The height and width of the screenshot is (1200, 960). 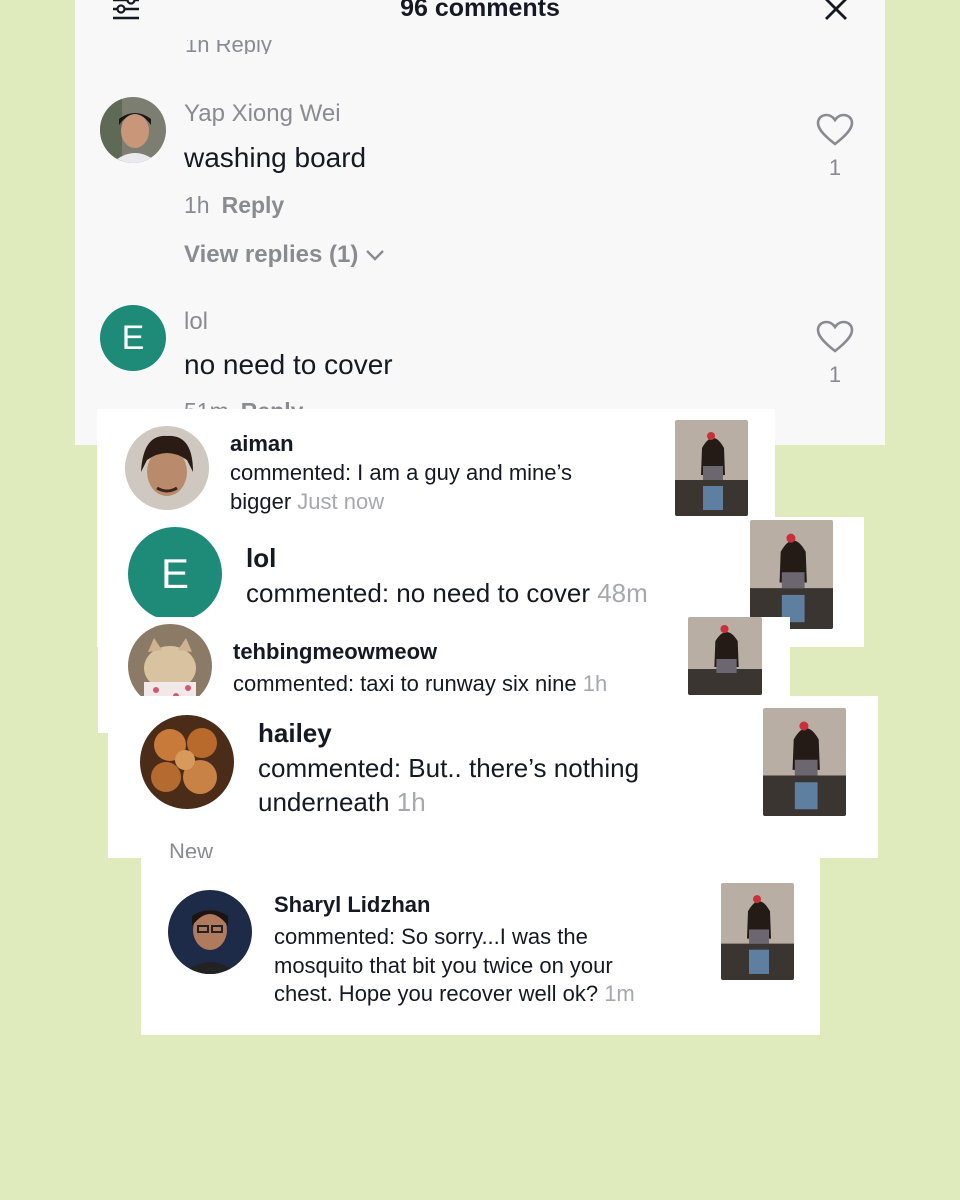 I want to click on comment-text: washing board, so click(x=275, y=157).